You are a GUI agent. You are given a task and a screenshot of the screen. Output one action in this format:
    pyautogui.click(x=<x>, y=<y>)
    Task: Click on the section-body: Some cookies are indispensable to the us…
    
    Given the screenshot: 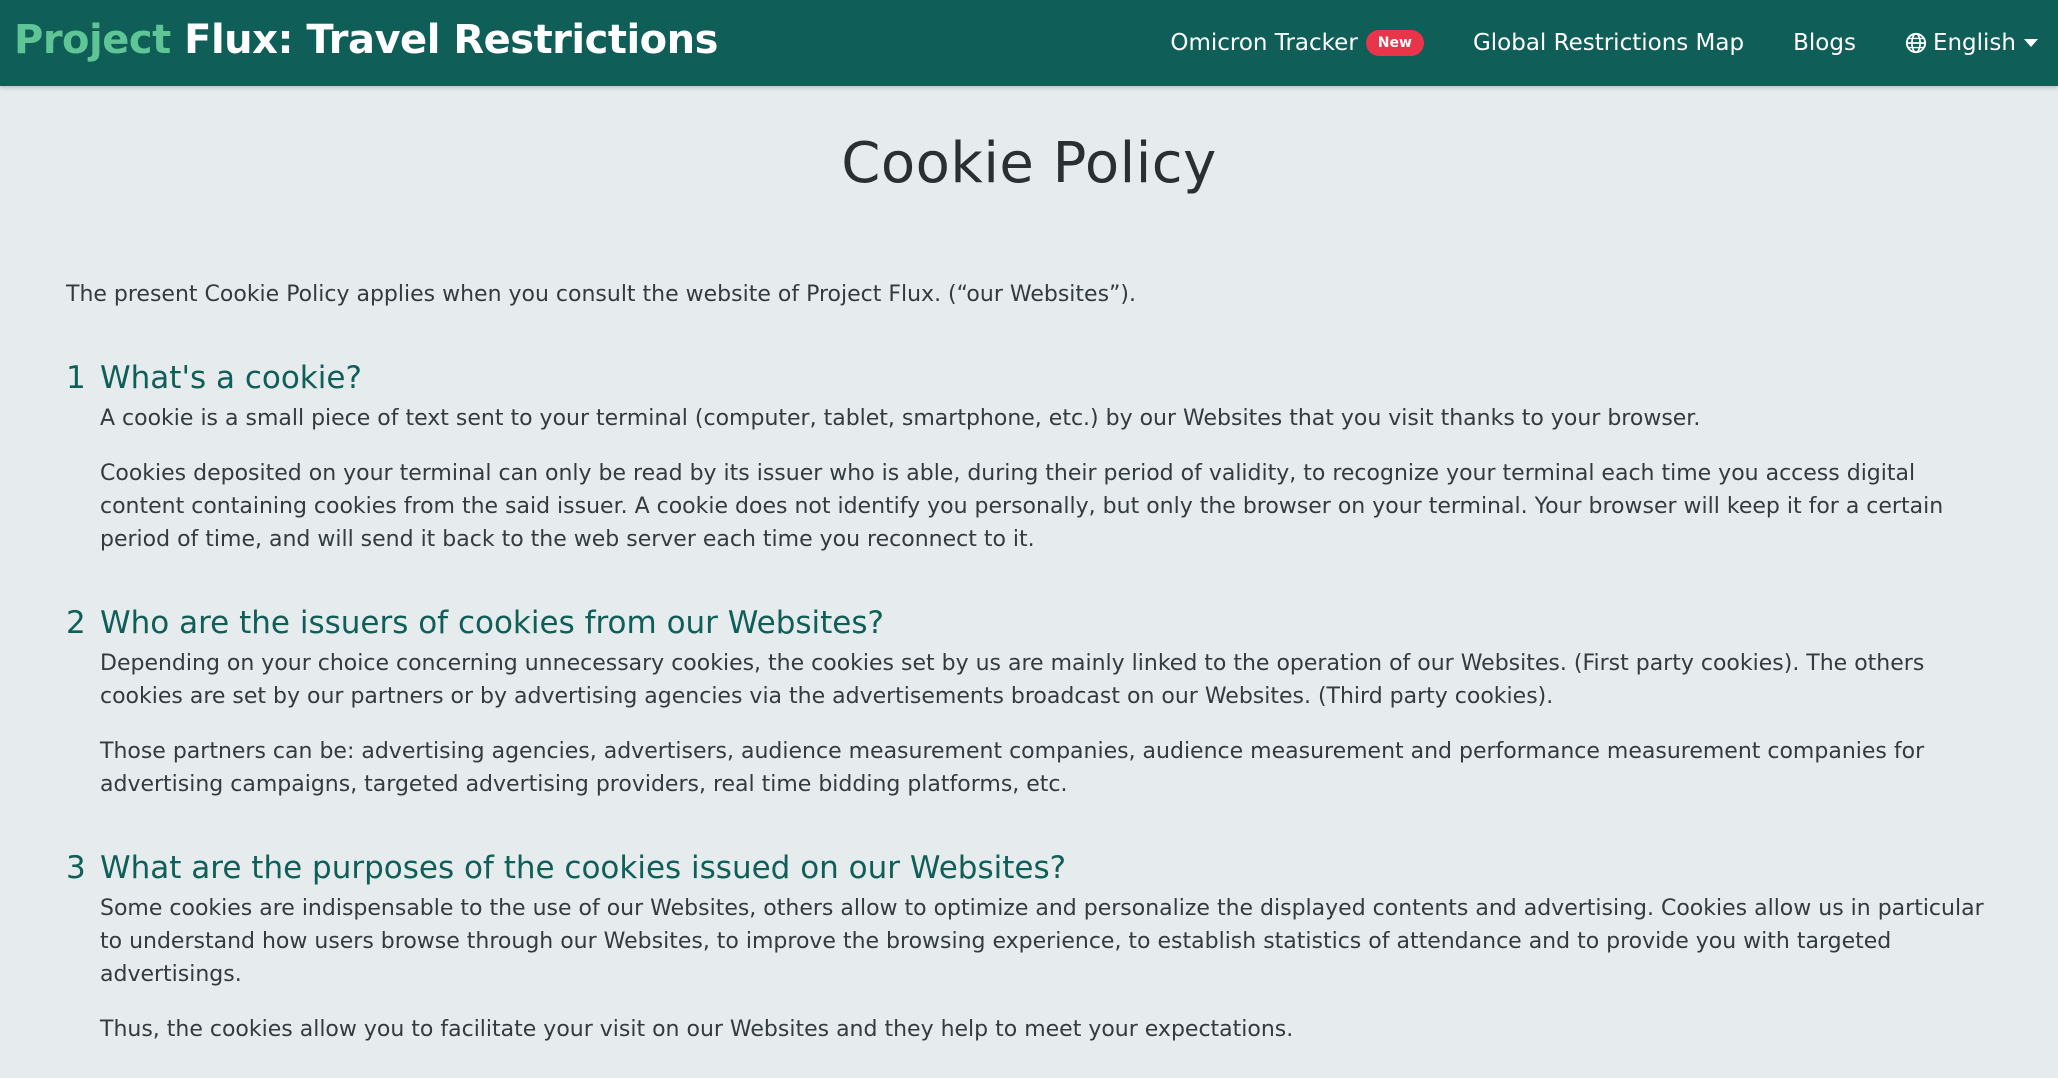 What is the action you would take?
    pyautogui.click(x=1053, y=969)
    